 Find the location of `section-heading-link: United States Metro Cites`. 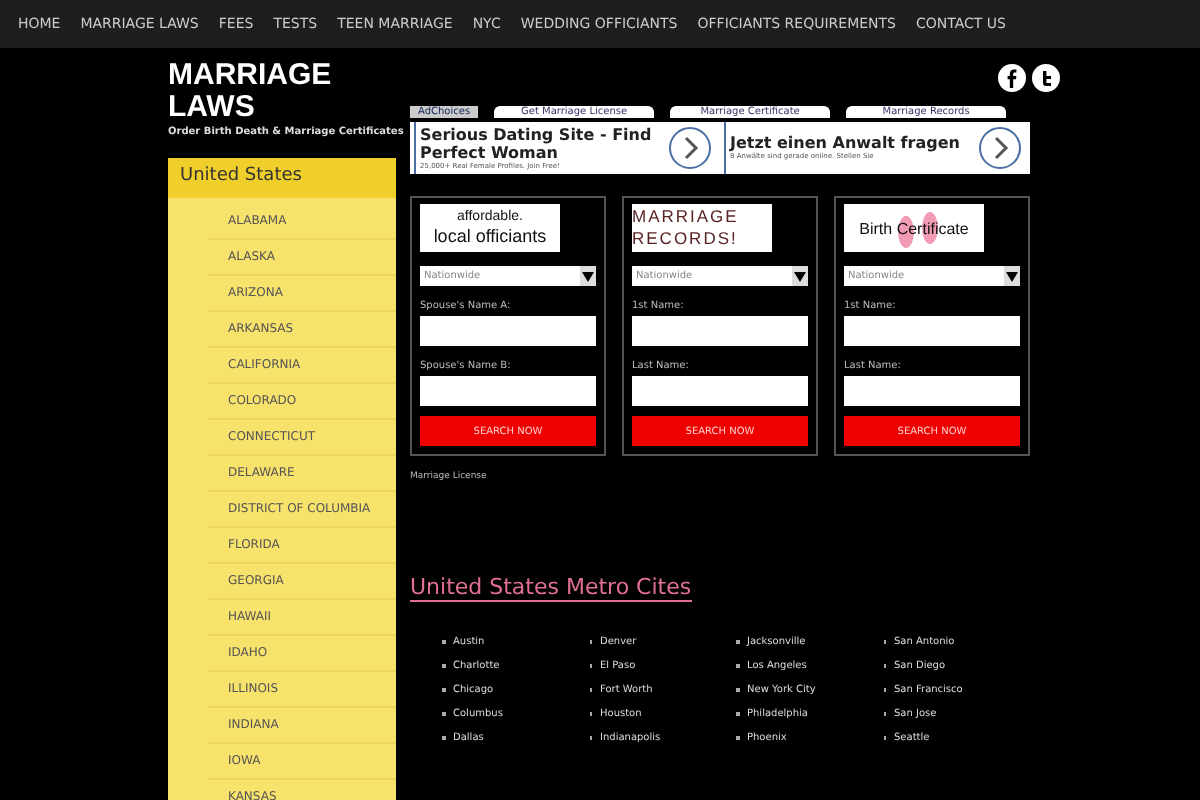

section-heading-link: United States Metro Cites is located at coordinates (551, 588).